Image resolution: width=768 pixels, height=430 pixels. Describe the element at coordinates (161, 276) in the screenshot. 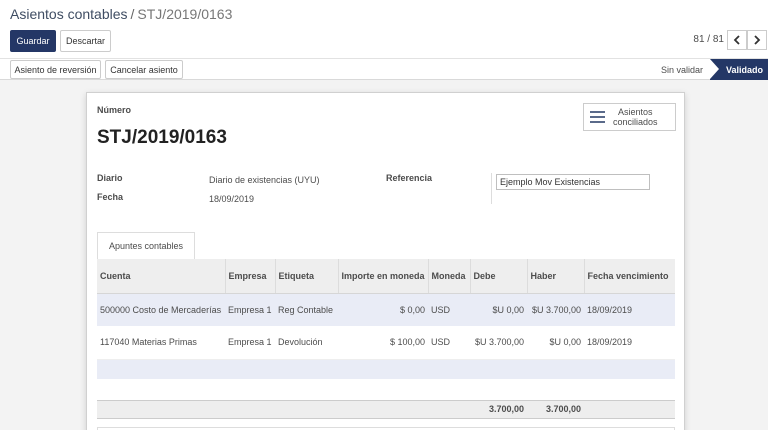

I see `column-header-account: Cuenta` at that location.